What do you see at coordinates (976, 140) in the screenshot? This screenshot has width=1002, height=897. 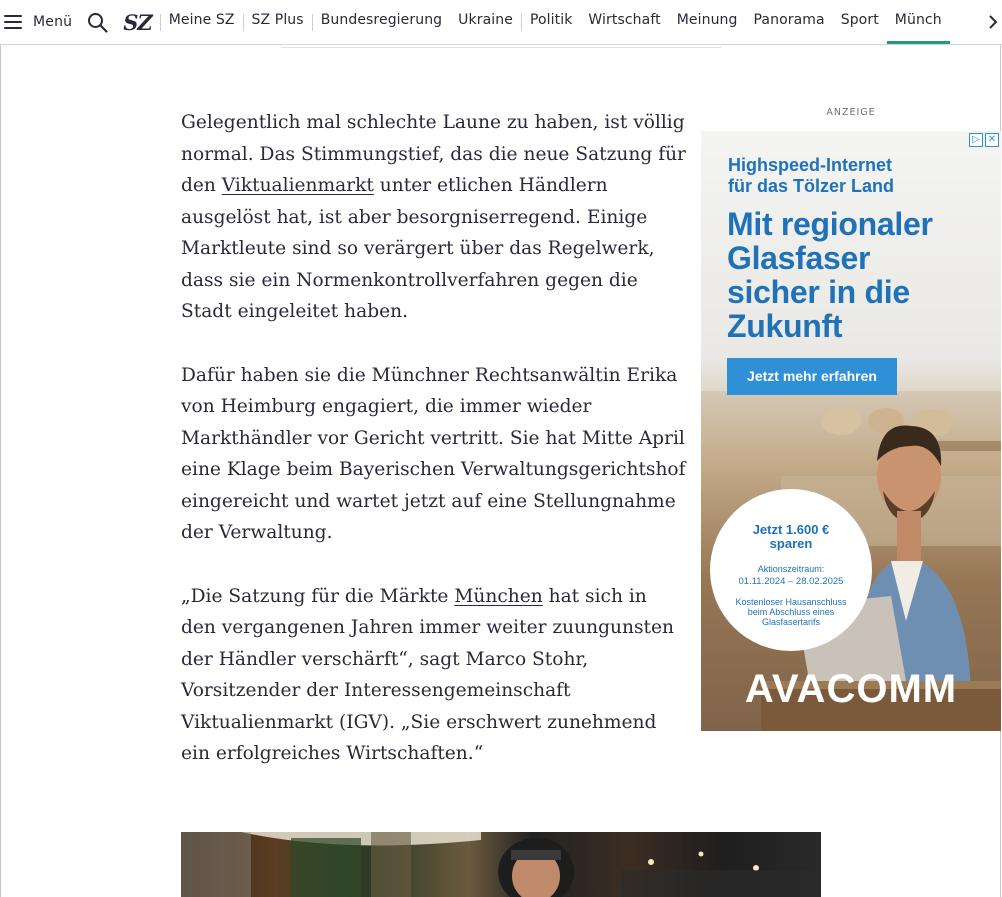 I see `adchoices-icon: ▷` at bounding box center [976, 140].